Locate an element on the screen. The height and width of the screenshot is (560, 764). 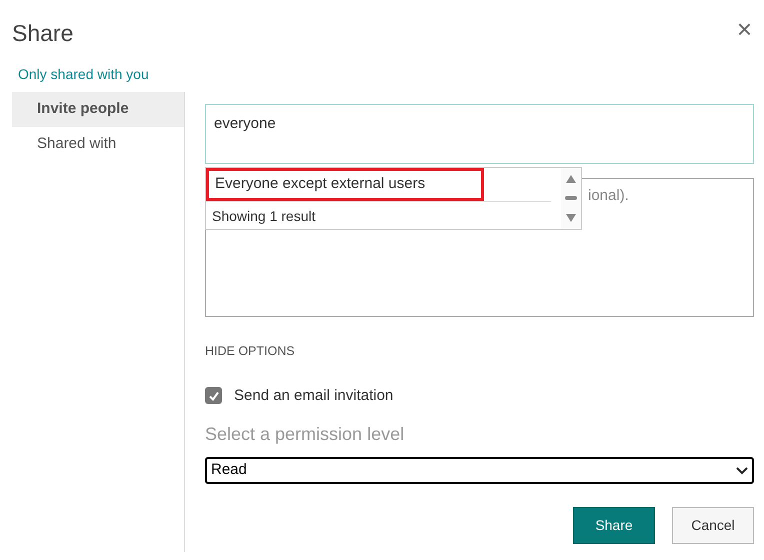
dialog-title: Share is located at coordinates (43, 33).